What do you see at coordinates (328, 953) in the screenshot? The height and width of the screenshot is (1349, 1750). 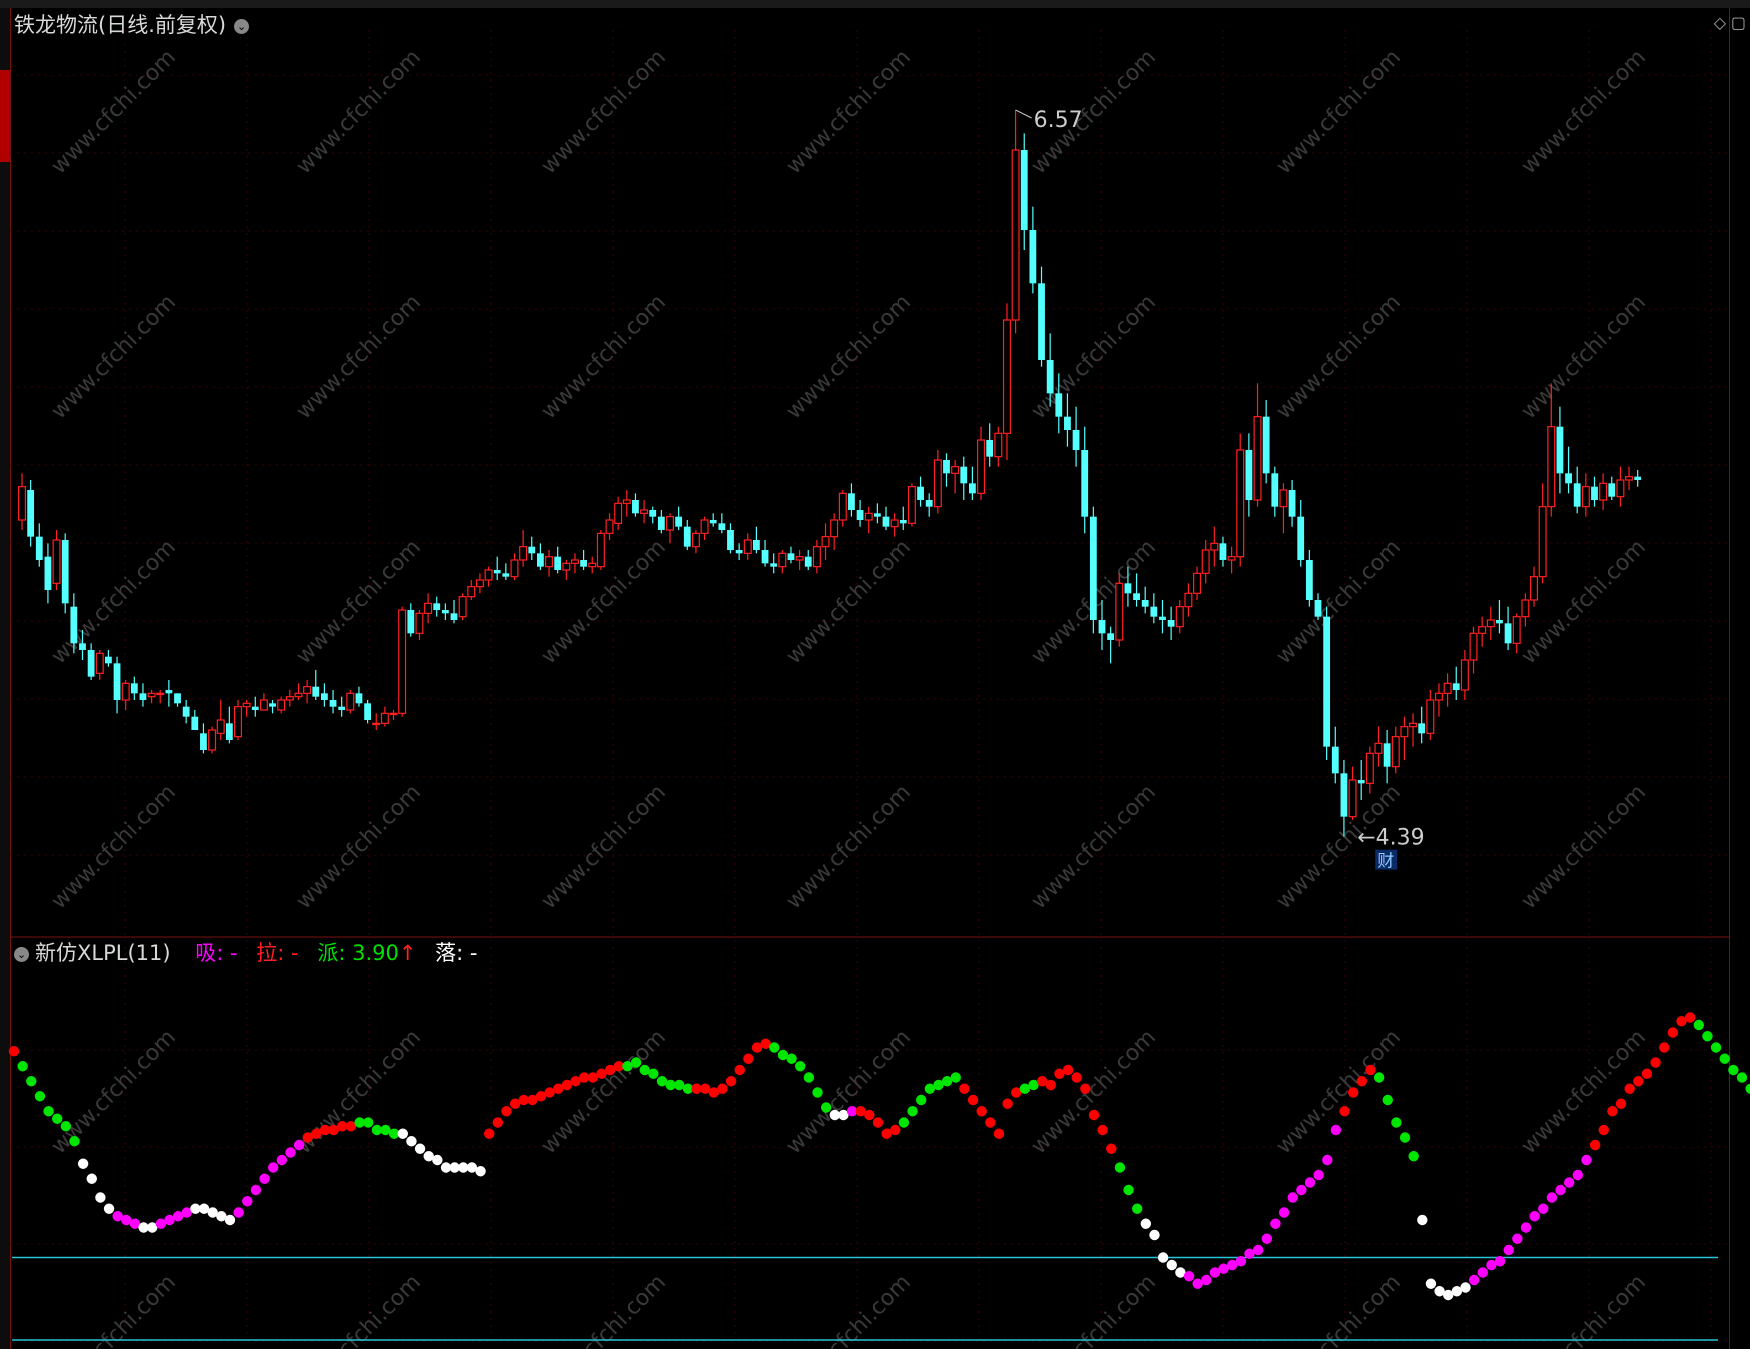 I see `legend-pai-label: 派` at bounding box center [328, 953].